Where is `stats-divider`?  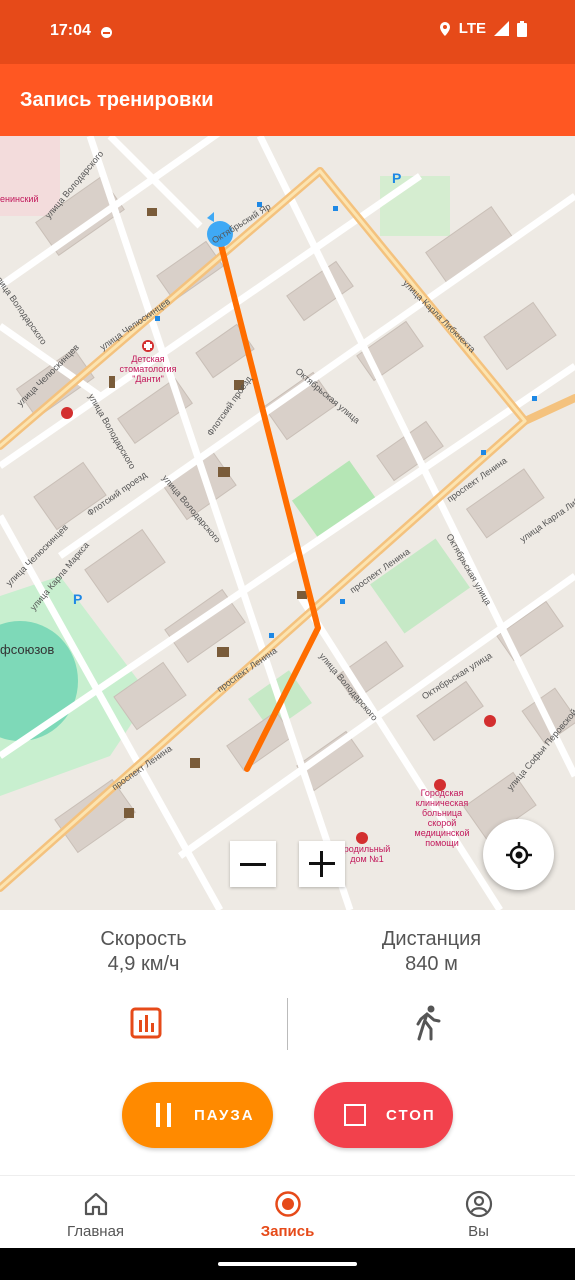 stats-divider is located at coordinates (287, 1024).